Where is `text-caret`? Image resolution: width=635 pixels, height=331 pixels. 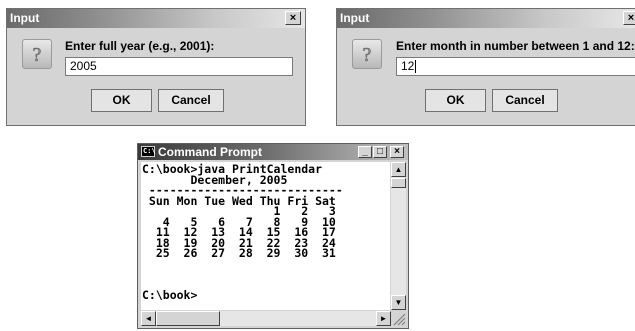
text-caret is located at coordinates (416, 67).